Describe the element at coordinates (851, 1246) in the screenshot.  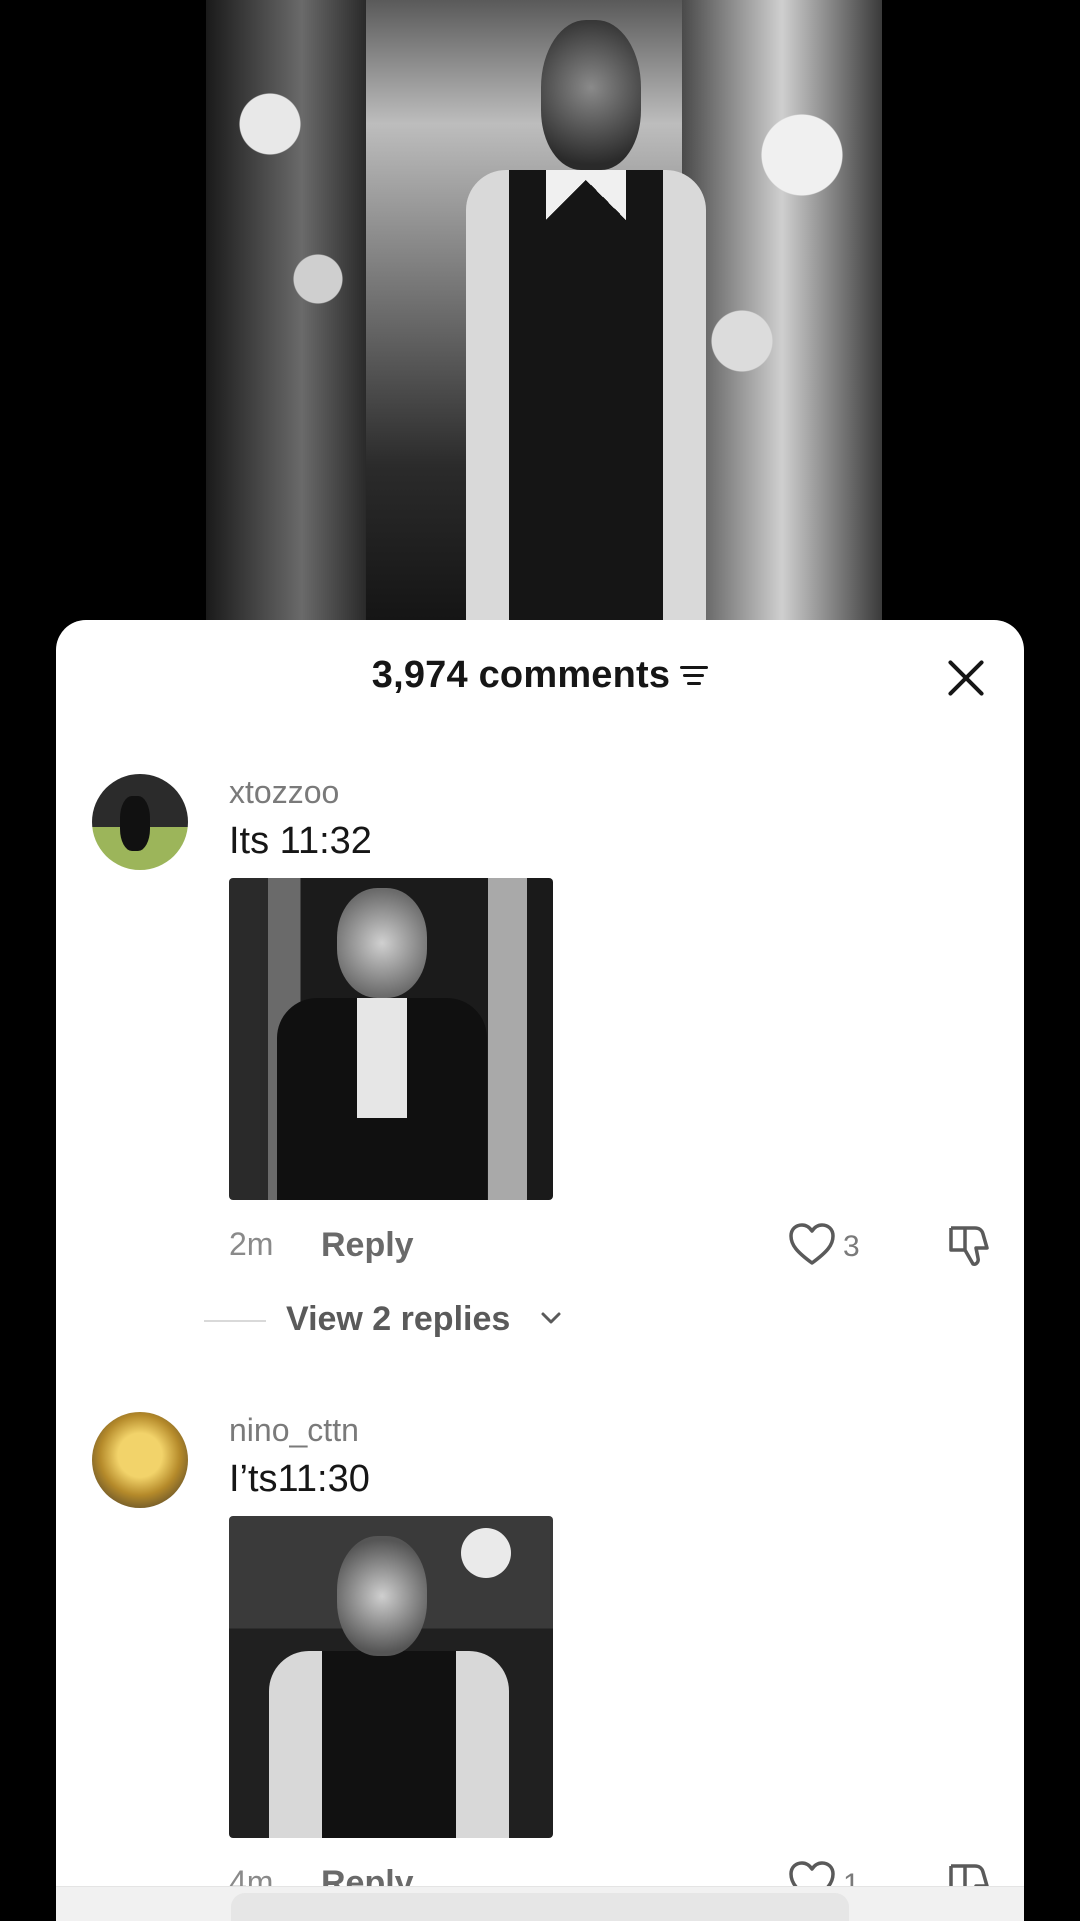
I see `like-count: 3` at that location.